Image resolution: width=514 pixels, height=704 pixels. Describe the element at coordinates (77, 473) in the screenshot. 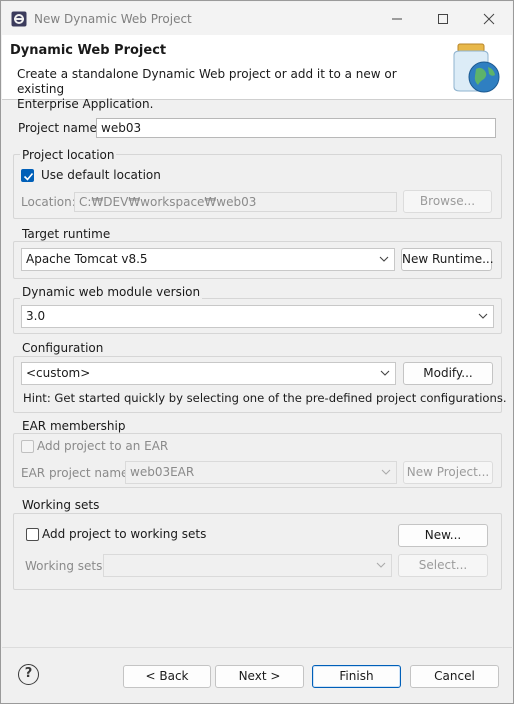

I see `ear-project-name-label: EAR project name:` at that location.